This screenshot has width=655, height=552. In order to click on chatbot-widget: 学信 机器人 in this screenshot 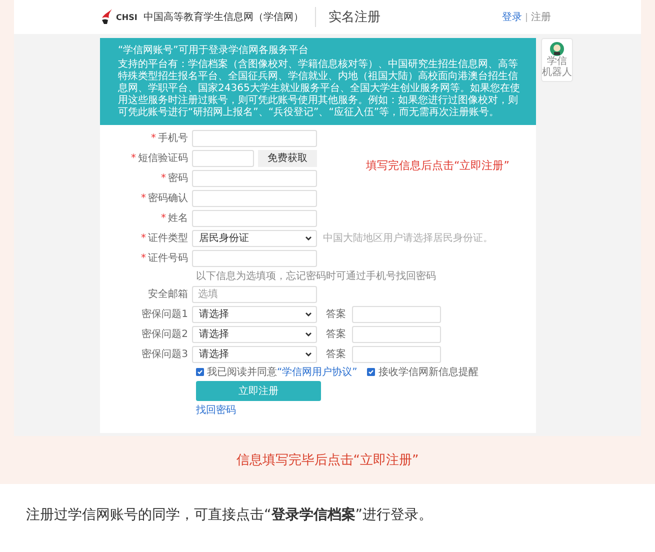, I will do `click(557, 60)`.